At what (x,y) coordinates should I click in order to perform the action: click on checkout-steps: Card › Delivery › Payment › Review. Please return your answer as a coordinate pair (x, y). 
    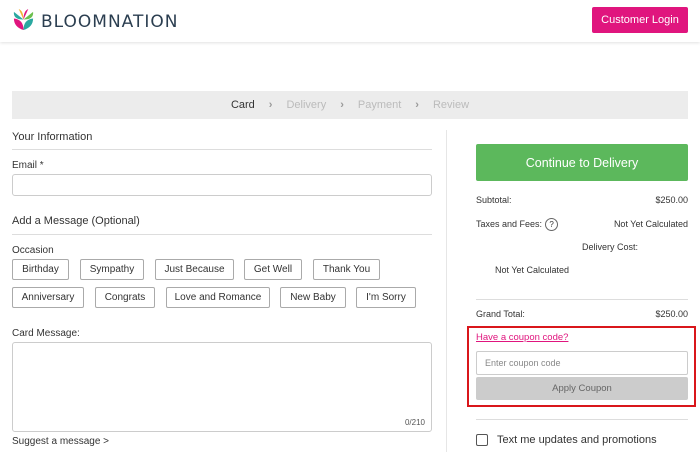
    Looking at the image, I should click on (350, 105).